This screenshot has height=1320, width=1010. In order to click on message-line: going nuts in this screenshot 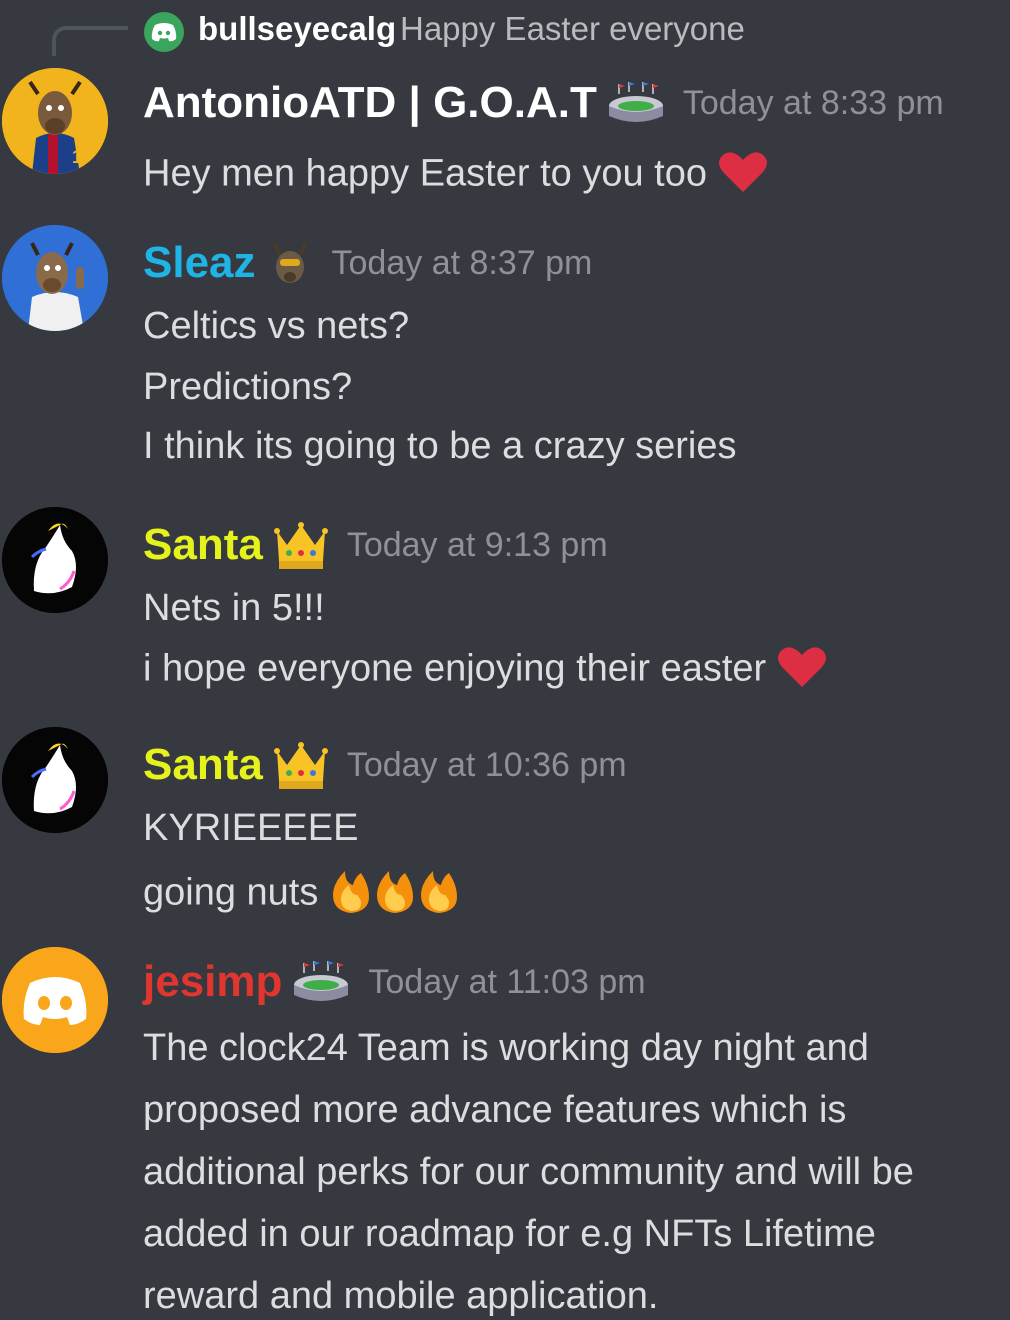, I will do `click(302, 894)`.